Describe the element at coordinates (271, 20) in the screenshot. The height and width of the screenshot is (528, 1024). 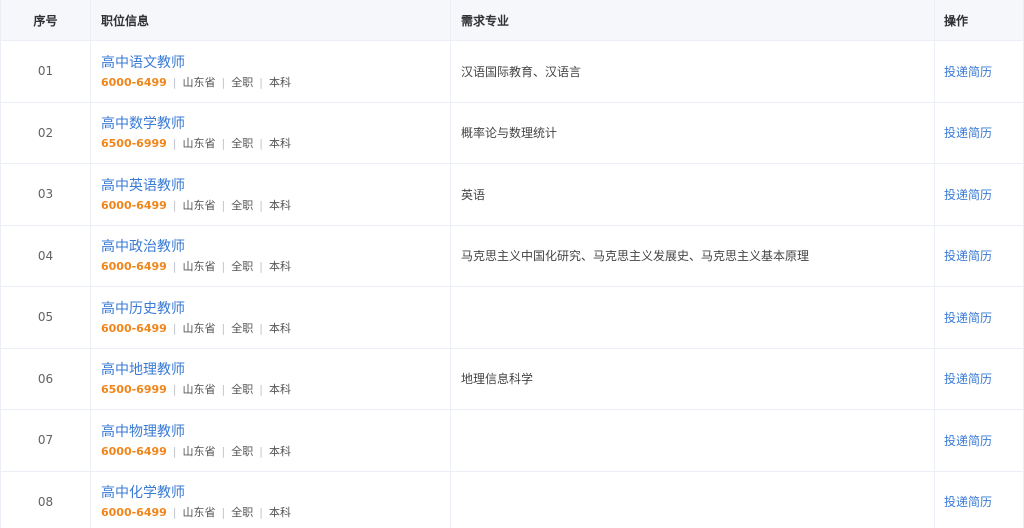
I see `header-job-info: 职位信息` at that location.